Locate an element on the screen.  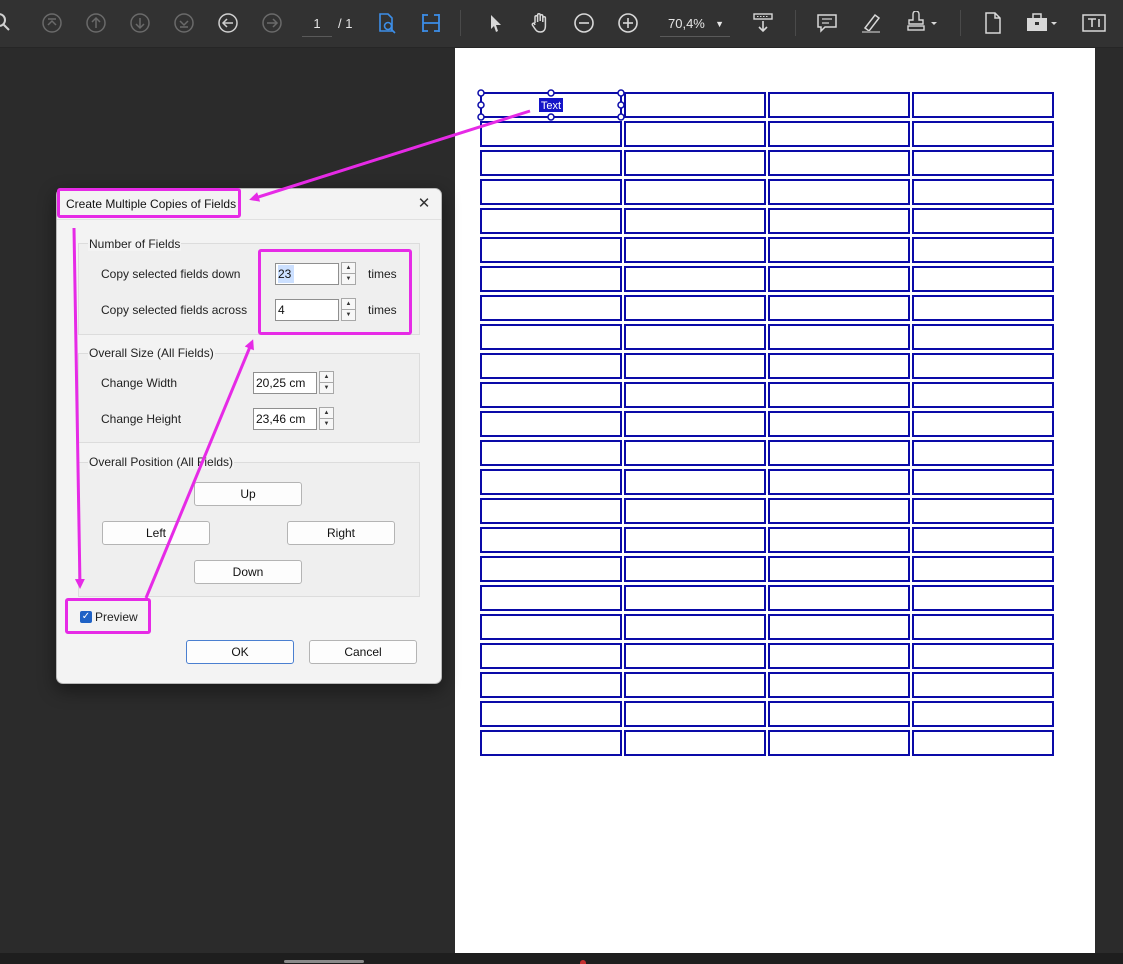
fit-page-icon is located at coordinates (431, 23).